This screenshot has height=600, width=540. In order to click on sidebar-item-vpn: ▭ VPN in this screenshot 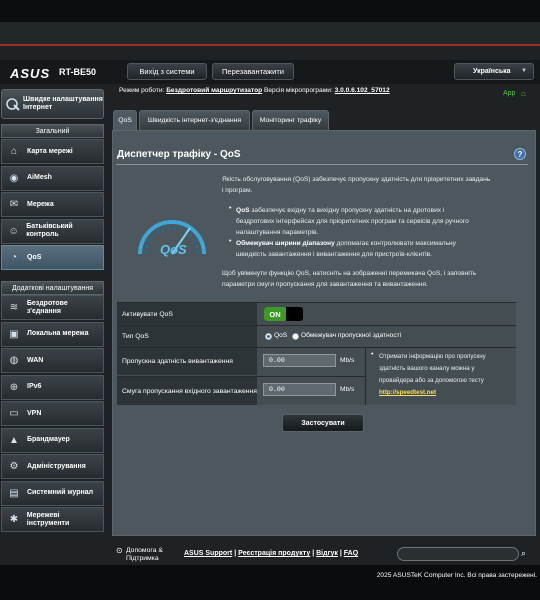, I will do `click(52, 413)`.